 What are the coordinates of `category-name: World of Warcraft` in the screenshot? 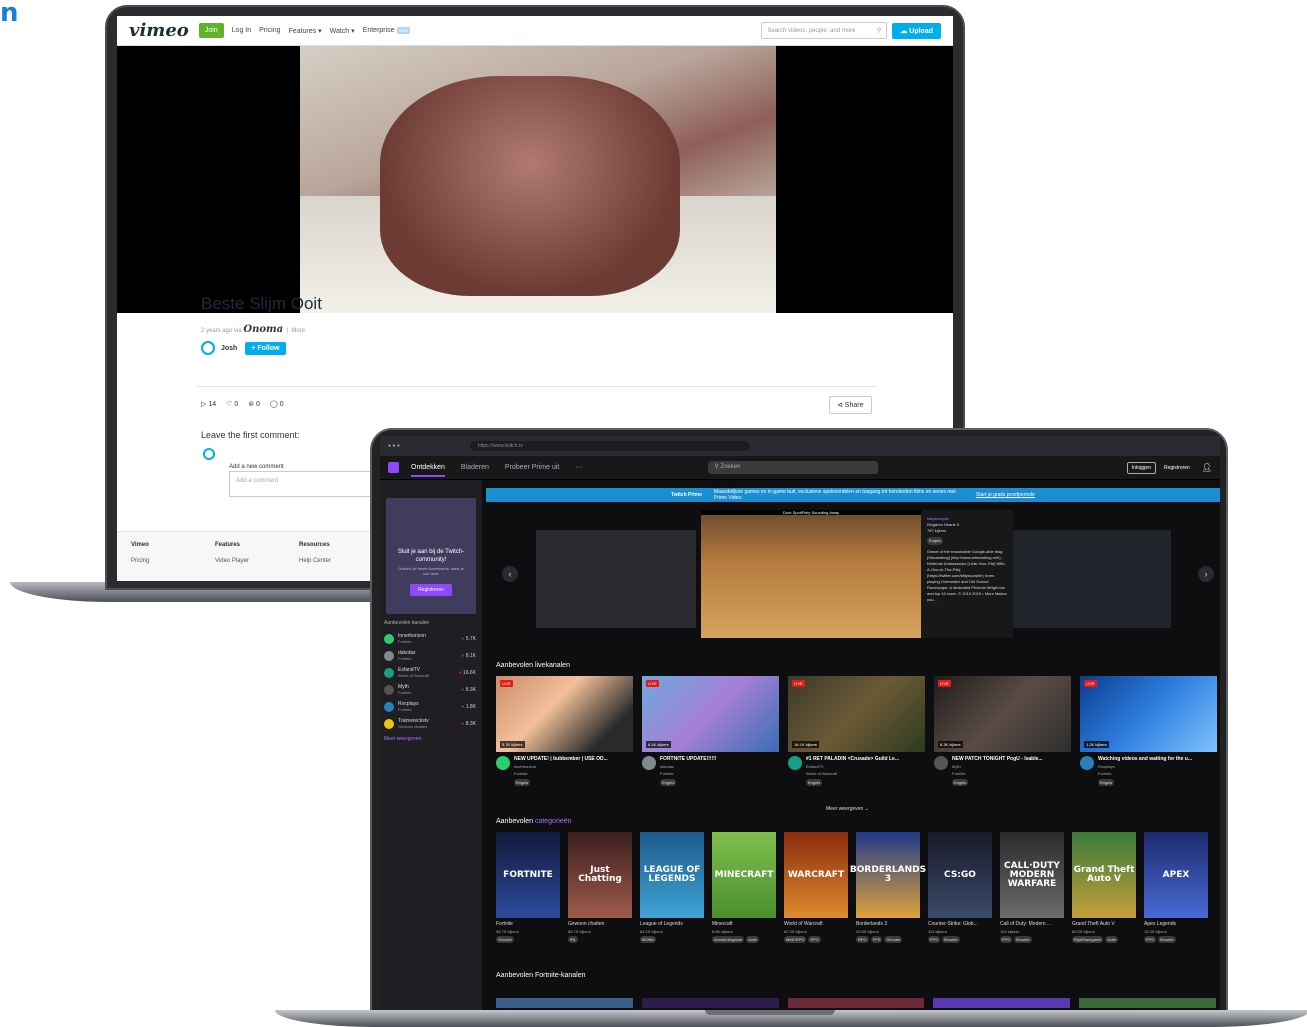 It's located at (816, 924).